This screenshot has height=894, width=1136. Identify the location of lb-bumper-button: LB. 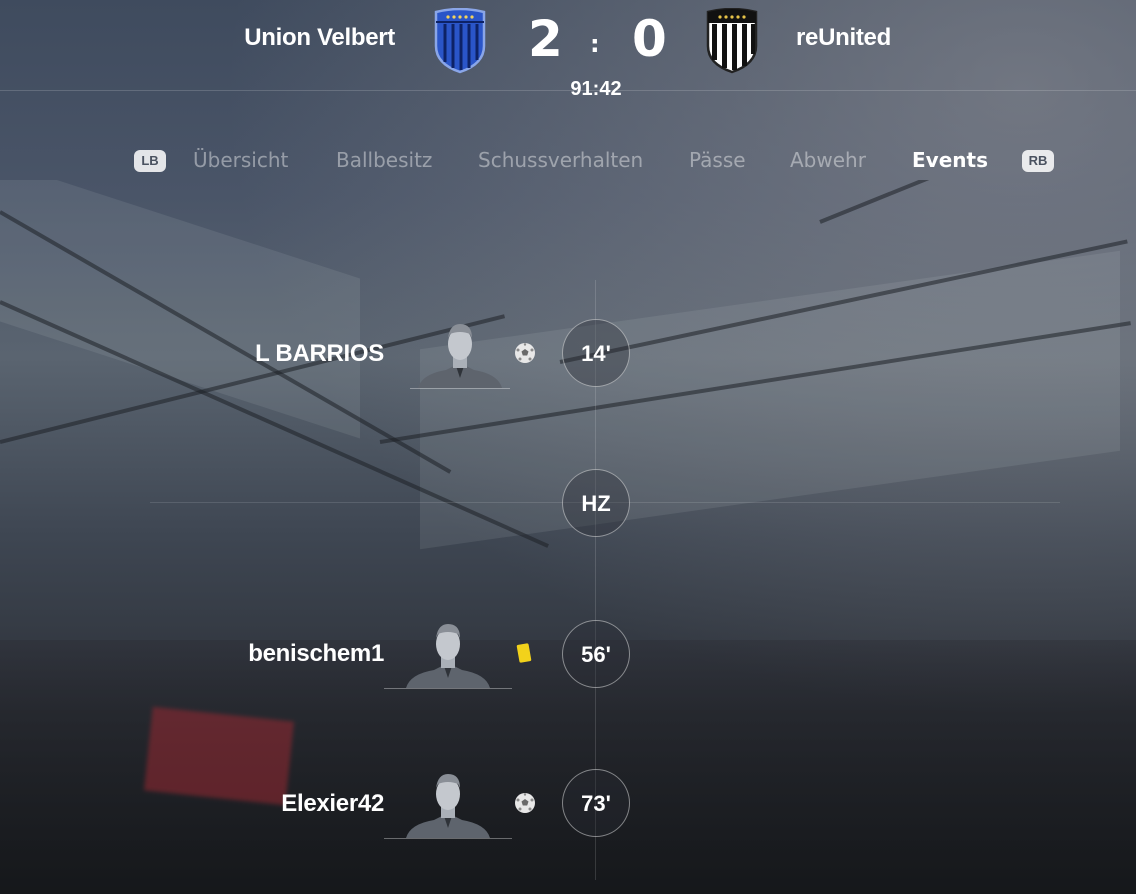
(150, 161).